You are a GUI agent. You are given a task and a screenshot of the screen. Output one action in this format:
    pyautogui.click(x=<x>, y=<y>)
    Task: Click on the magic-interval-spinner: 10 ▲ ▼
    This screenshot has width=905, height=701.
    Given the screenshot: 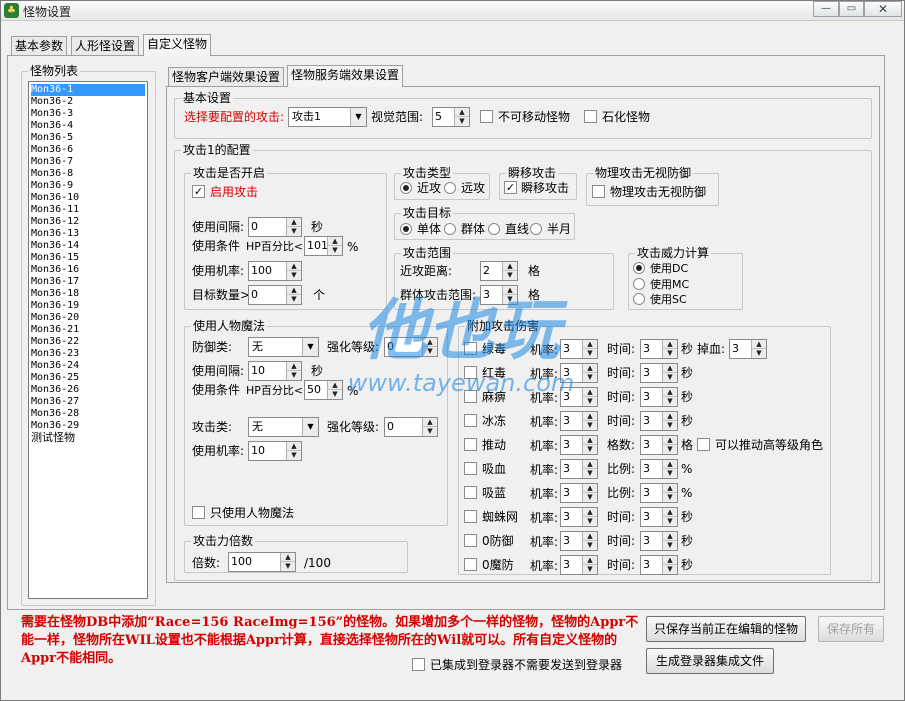 What is the action you would take?
    pyautogui.click(x=275, y=371)
    